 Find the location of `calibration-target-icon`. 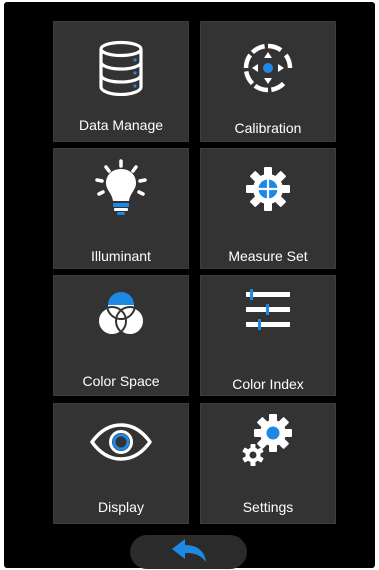

calibration-target-icon is located at coordinates (268, 68).